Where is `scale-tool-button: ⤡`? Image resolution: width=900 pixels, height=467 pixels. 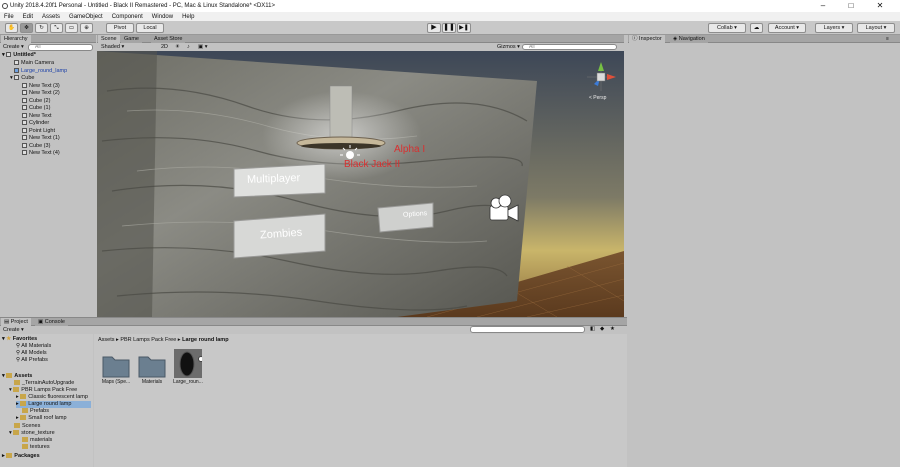
scale-tool-button: ⤡ is located at coordinates (56, 28).